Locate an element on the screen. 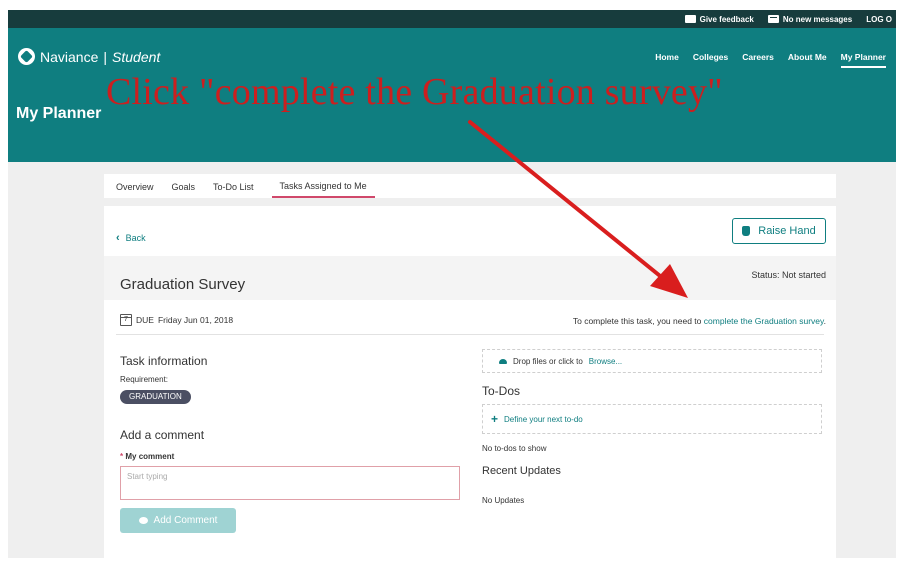 The height and width of the screenshot is (565, 904). task-info-heading: Task information is located at coordinates (164, 361).